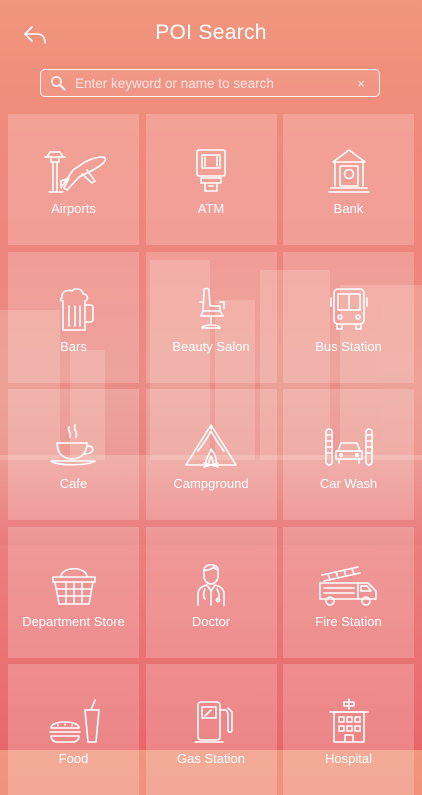 The width and height of the screenshot is (422, 795). What do you see at coordinates (73, 621) in the screenshot?
I see `category-label: Department Store` at bounding box center [73, 621].